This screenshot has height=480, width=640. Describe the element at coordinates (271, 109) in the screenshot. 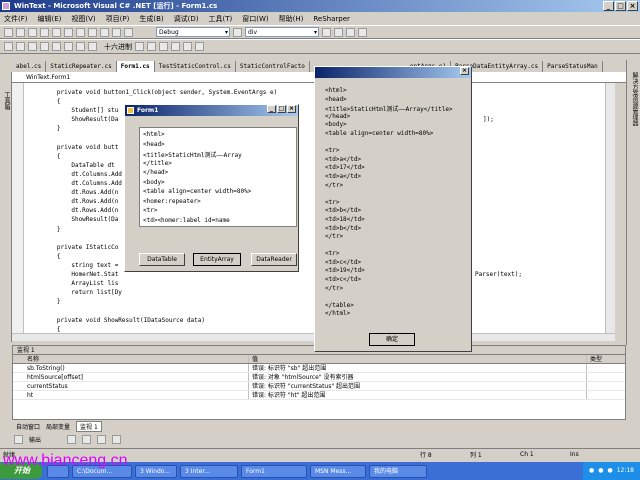

I see `form1-minimize-button: _` at that location.